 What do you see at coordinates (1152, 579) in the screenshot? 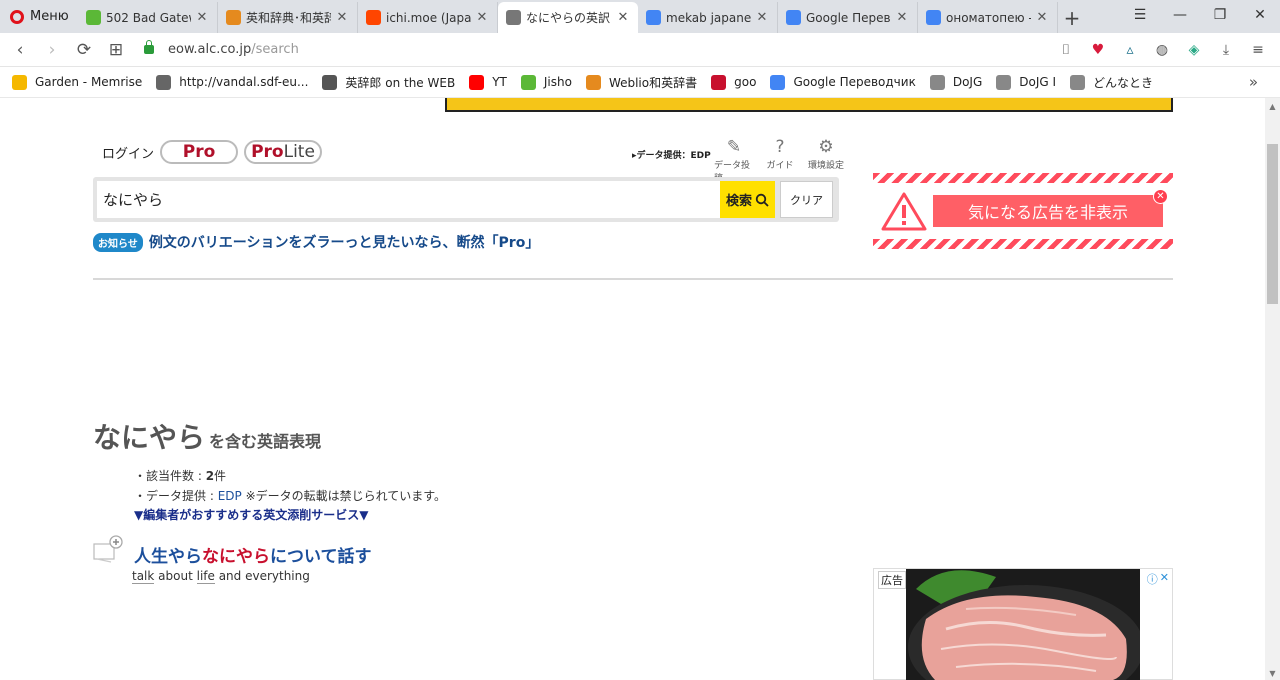
I see `adchoices-icon: ⓘ` at bounding box center [1152, 579].